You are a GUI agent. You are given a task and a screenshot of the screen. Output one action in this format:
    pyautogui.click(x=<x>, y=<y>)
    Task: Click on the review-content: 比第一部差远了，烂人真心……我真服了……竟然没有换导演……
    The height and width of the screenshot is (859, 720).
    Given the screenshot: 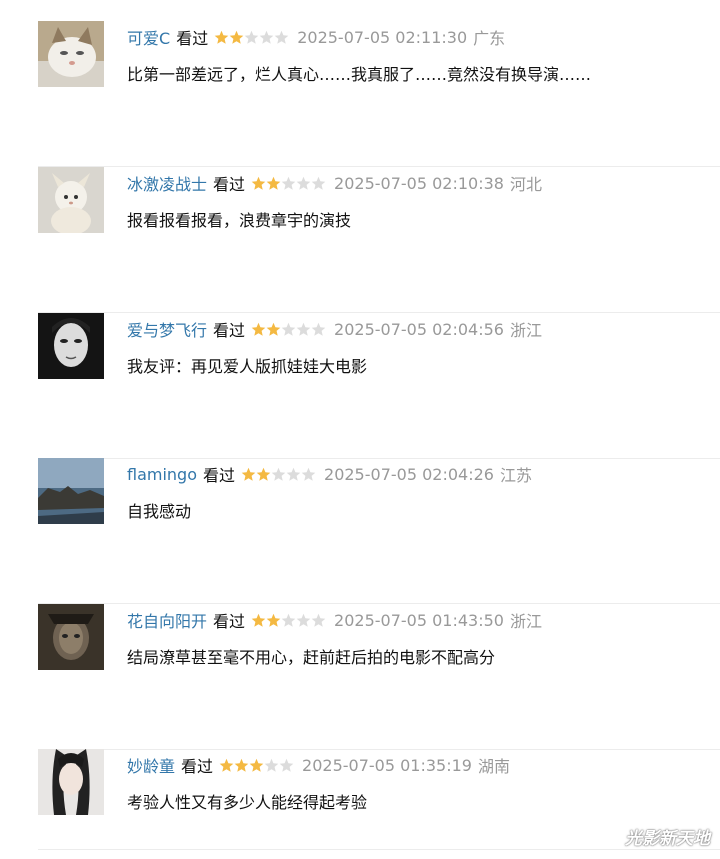 What is the action you would take?
    pyautogui.click(x=359, y=74)
    